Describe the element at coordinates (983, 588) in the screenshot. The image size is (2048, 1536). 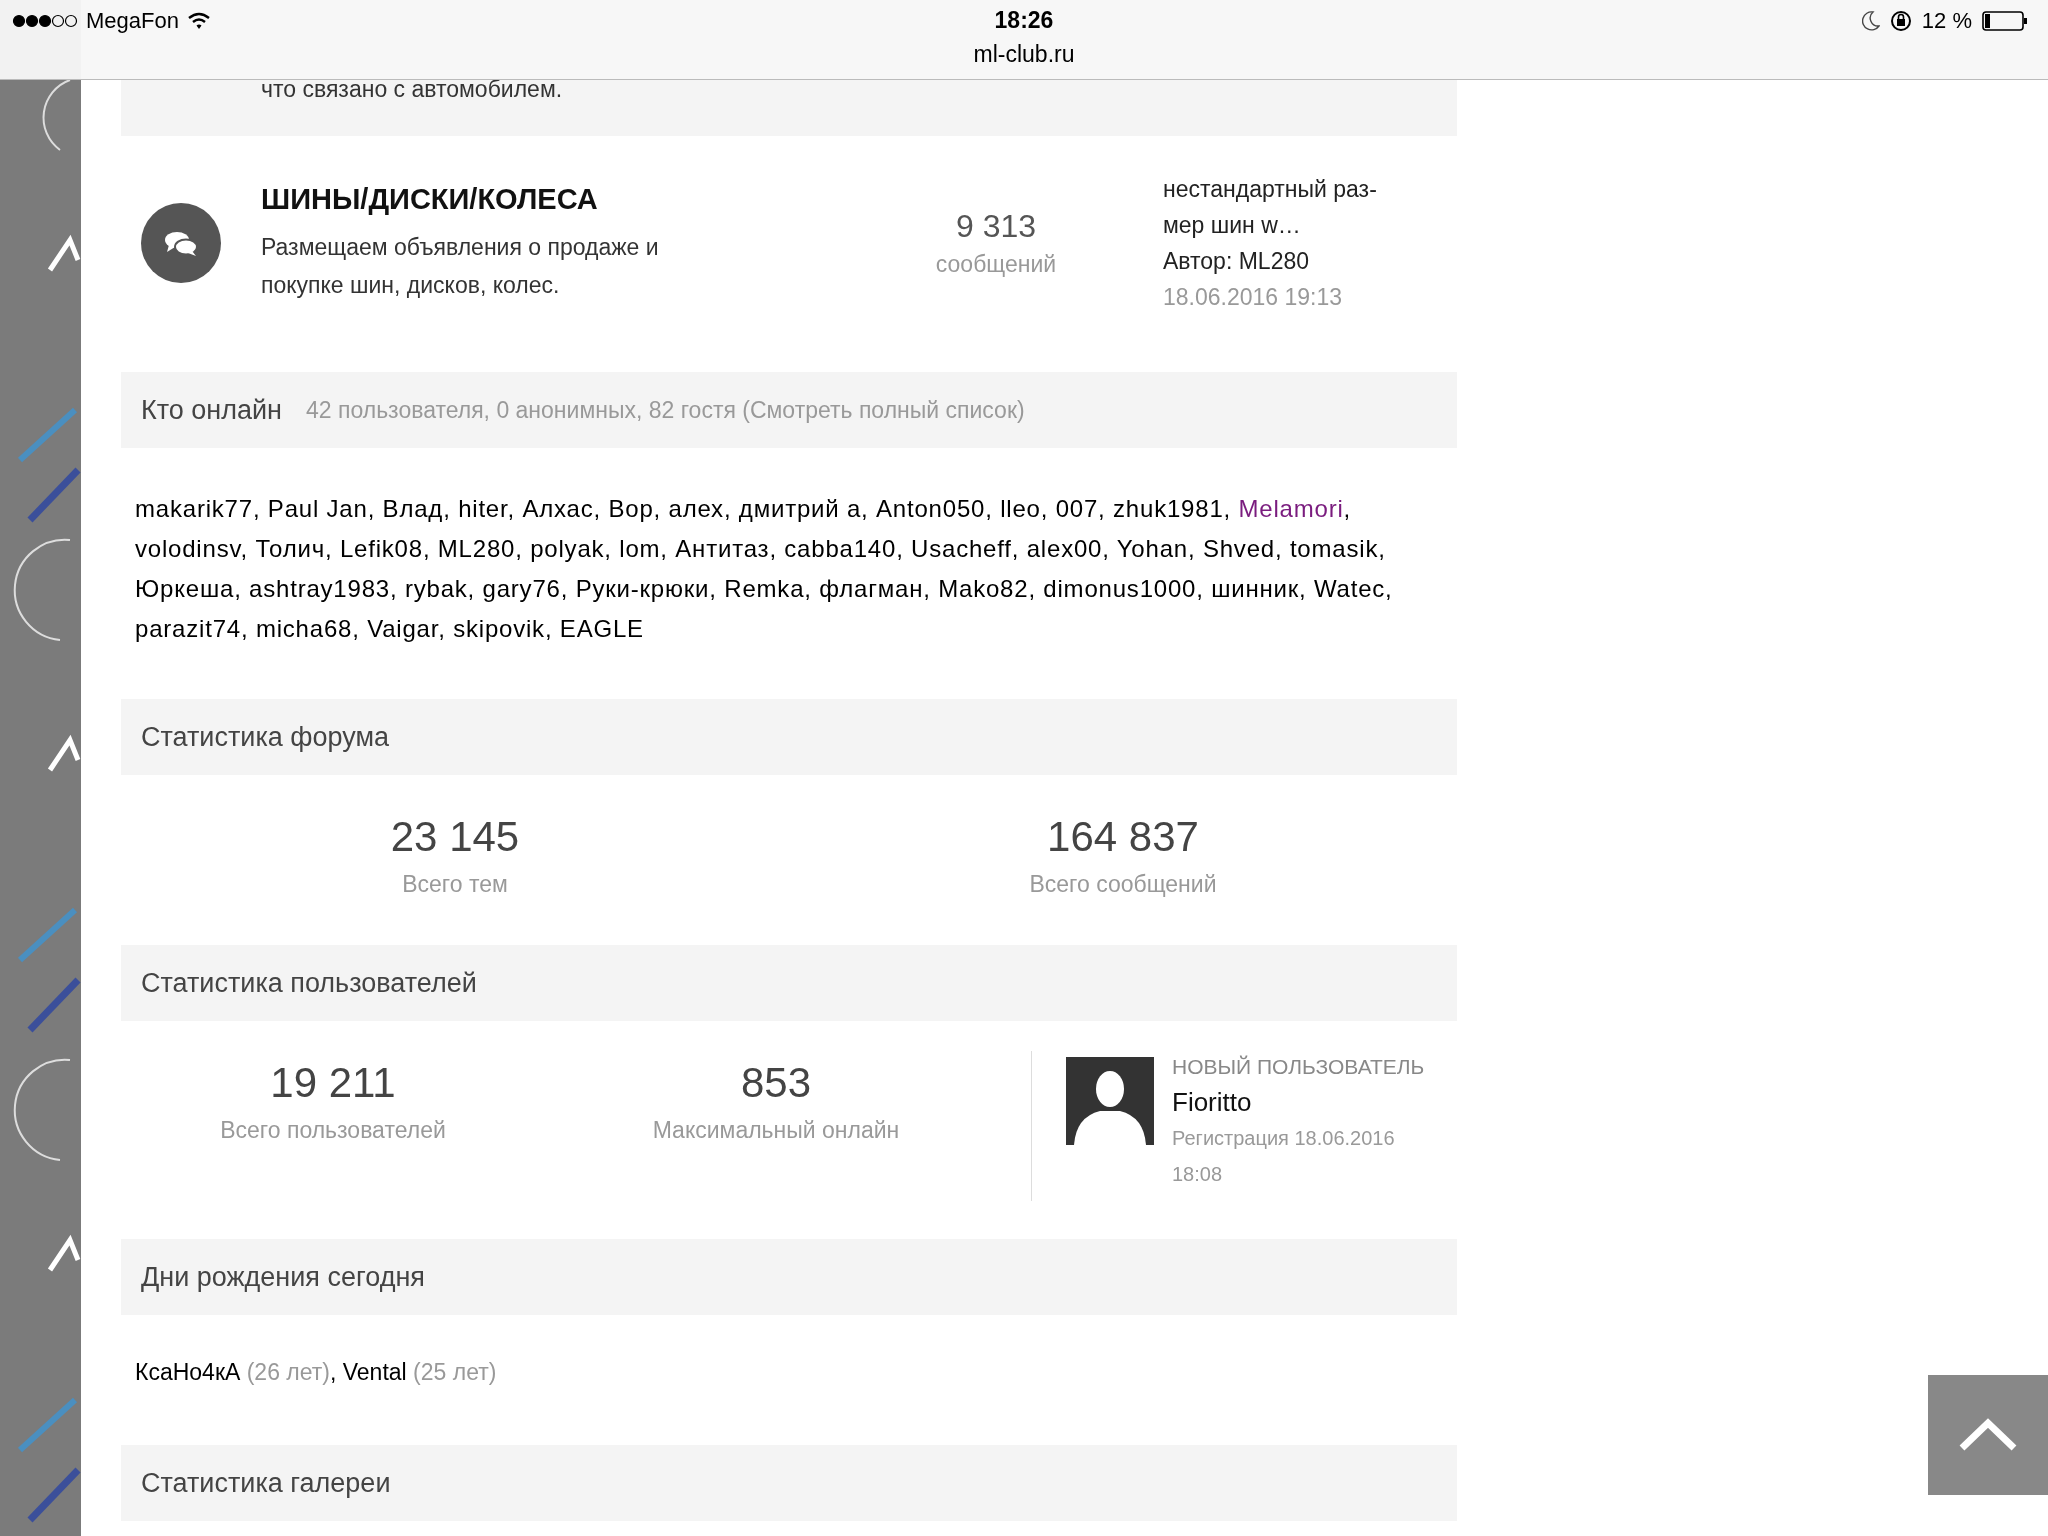
I see `user-link: Mako82` at that location.